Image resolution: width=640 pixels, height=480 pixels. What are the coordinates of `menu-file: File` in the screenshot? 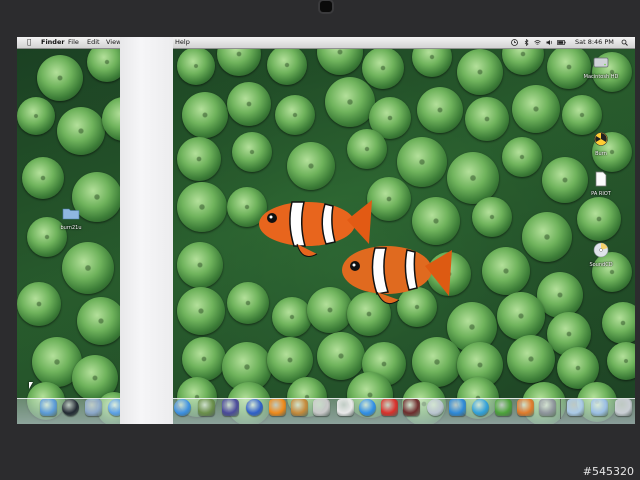 It's located at (73, 42).